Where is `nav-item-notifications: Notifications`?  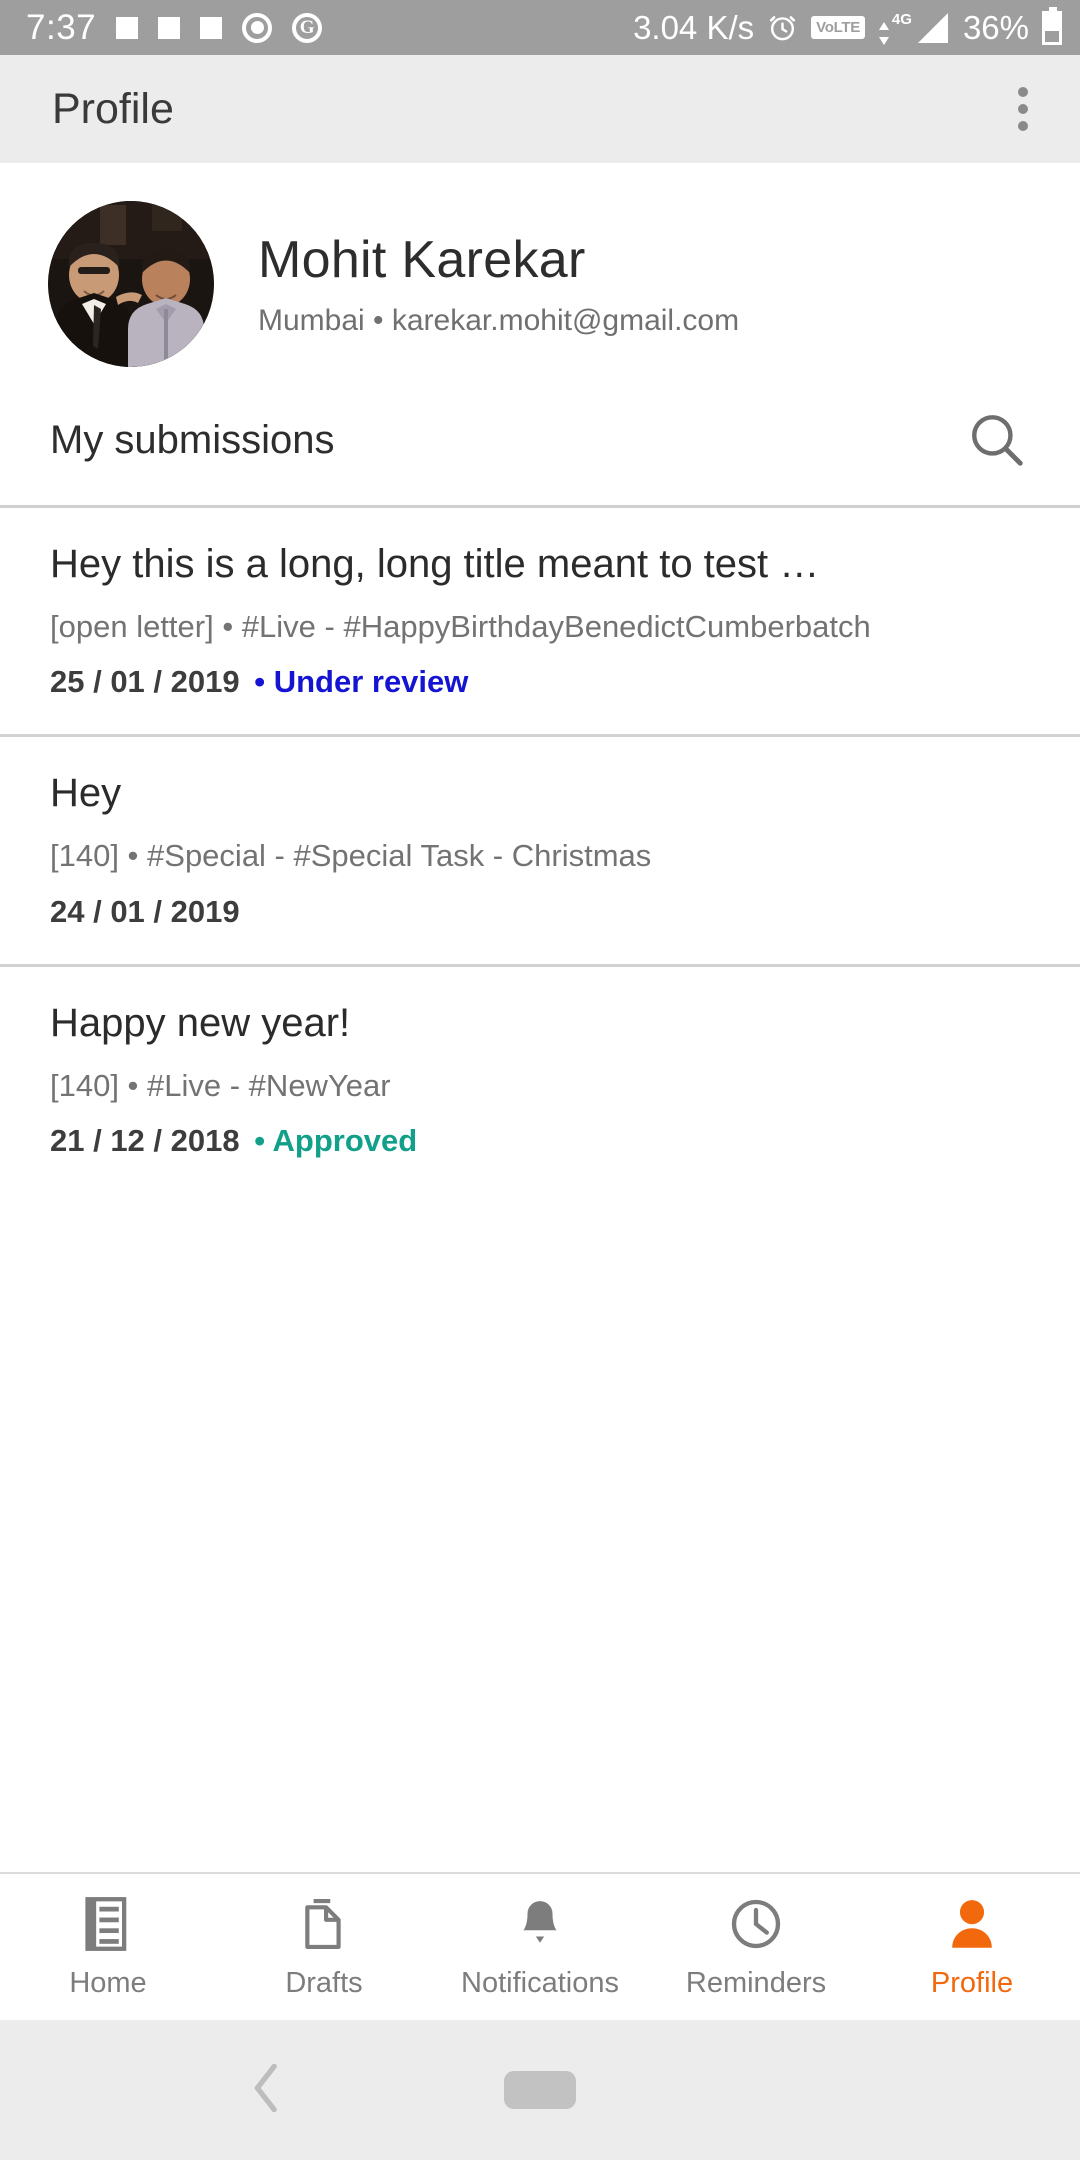 nav-item-notifications: Notifications is located at coordinates (540, 1947).